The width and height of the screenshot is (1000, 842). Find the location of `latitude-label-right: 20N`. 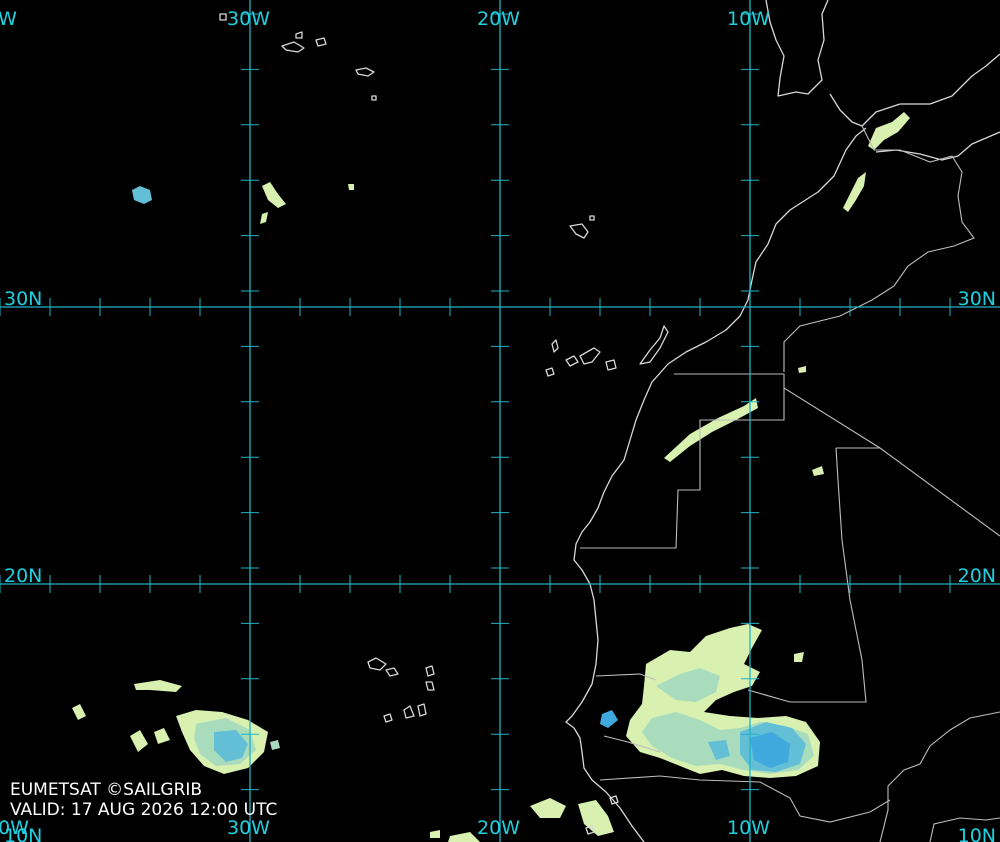

latitude-label-right: 20N is located at coordinates (977, 576).